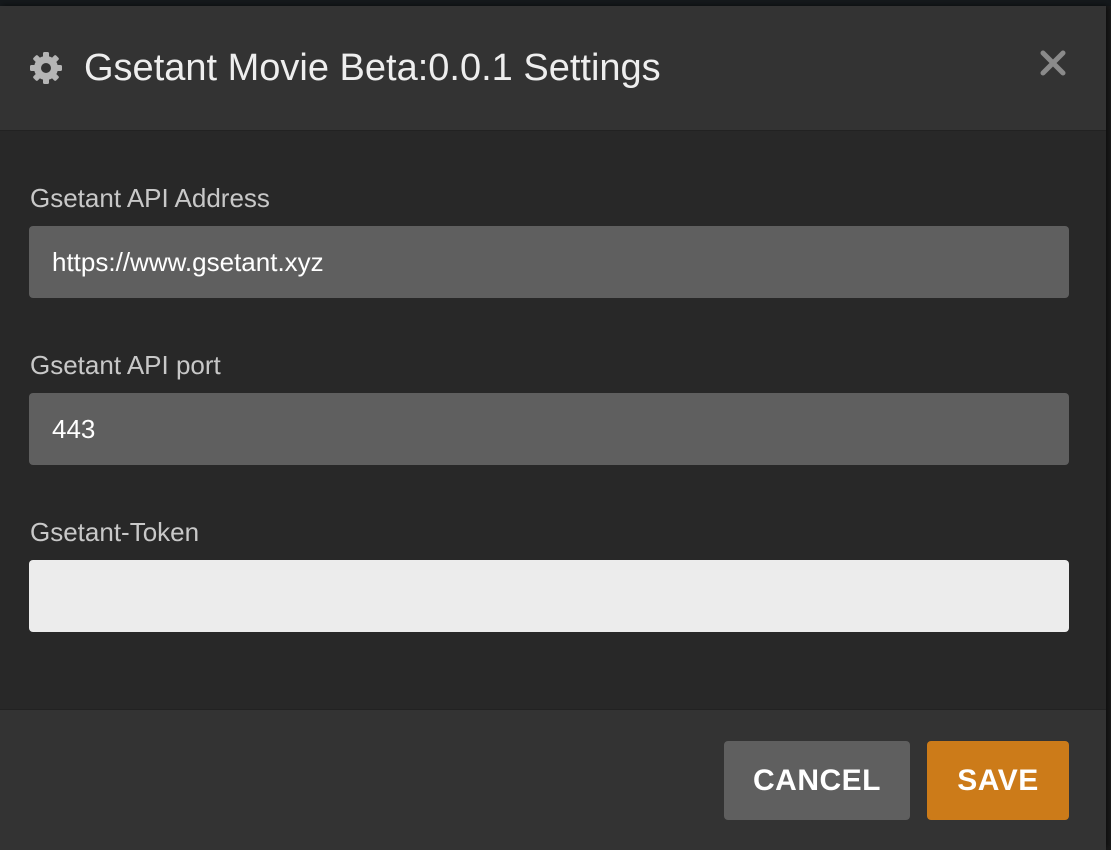 Image resolution: width=1111 pixels, height=850 pixels. What do you see at coordinates (150, 198) in the screenshot?
I see `api-address-label: Gsetant API Address` at bounding box center [150, 198].